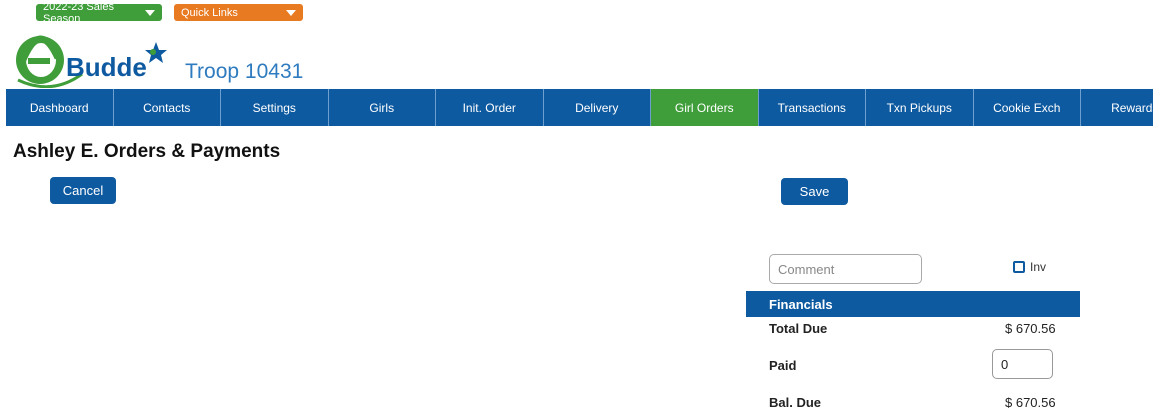  What do you see at coordinates (1027, 107) in the screenshot?
I see `nav-item-cookie-exch: Cookie Exch` at bounding box center [1027, 107].